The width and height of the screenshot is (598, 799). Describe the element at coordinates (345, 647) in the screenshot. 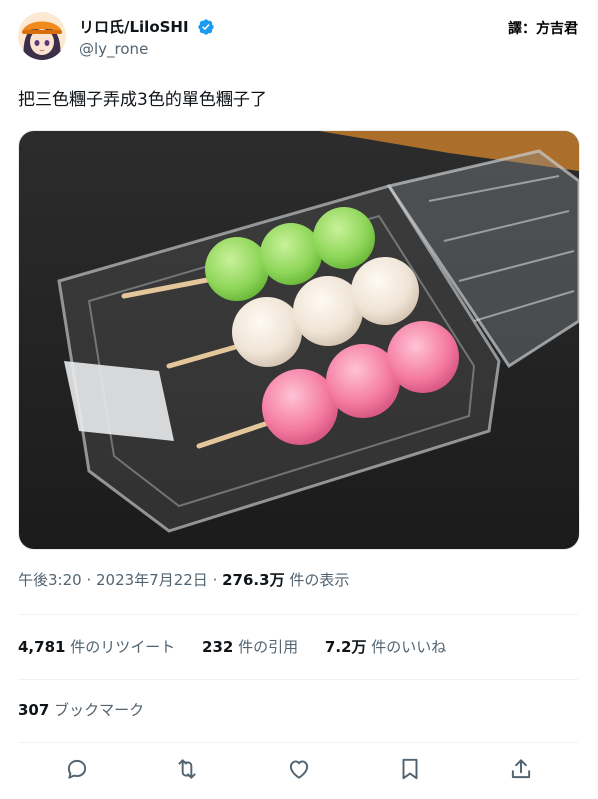

I see `likes-count: 7.2万` at that location.